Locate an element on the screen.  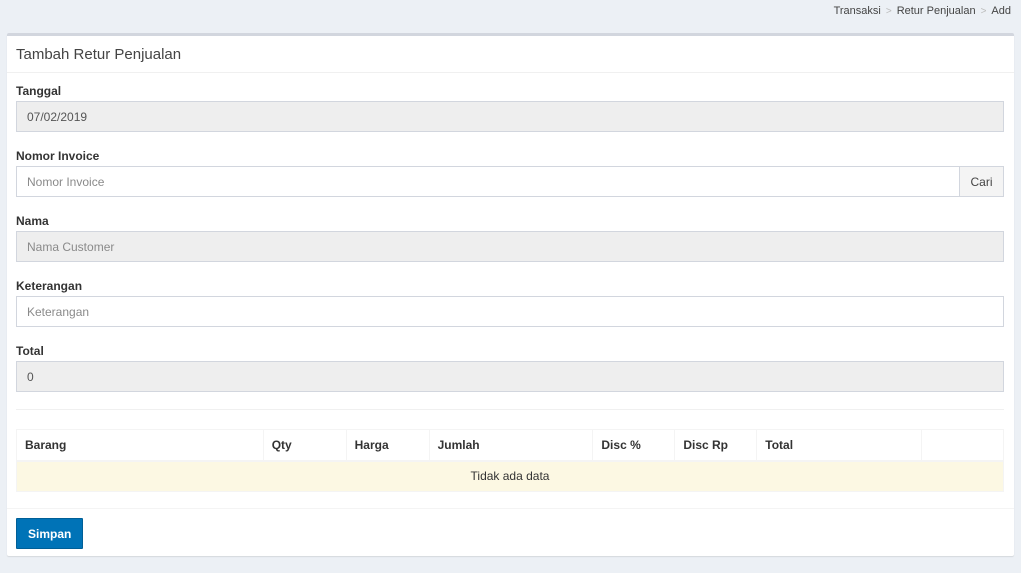
box-footer: Simpan is located at coordinates (510, 532).